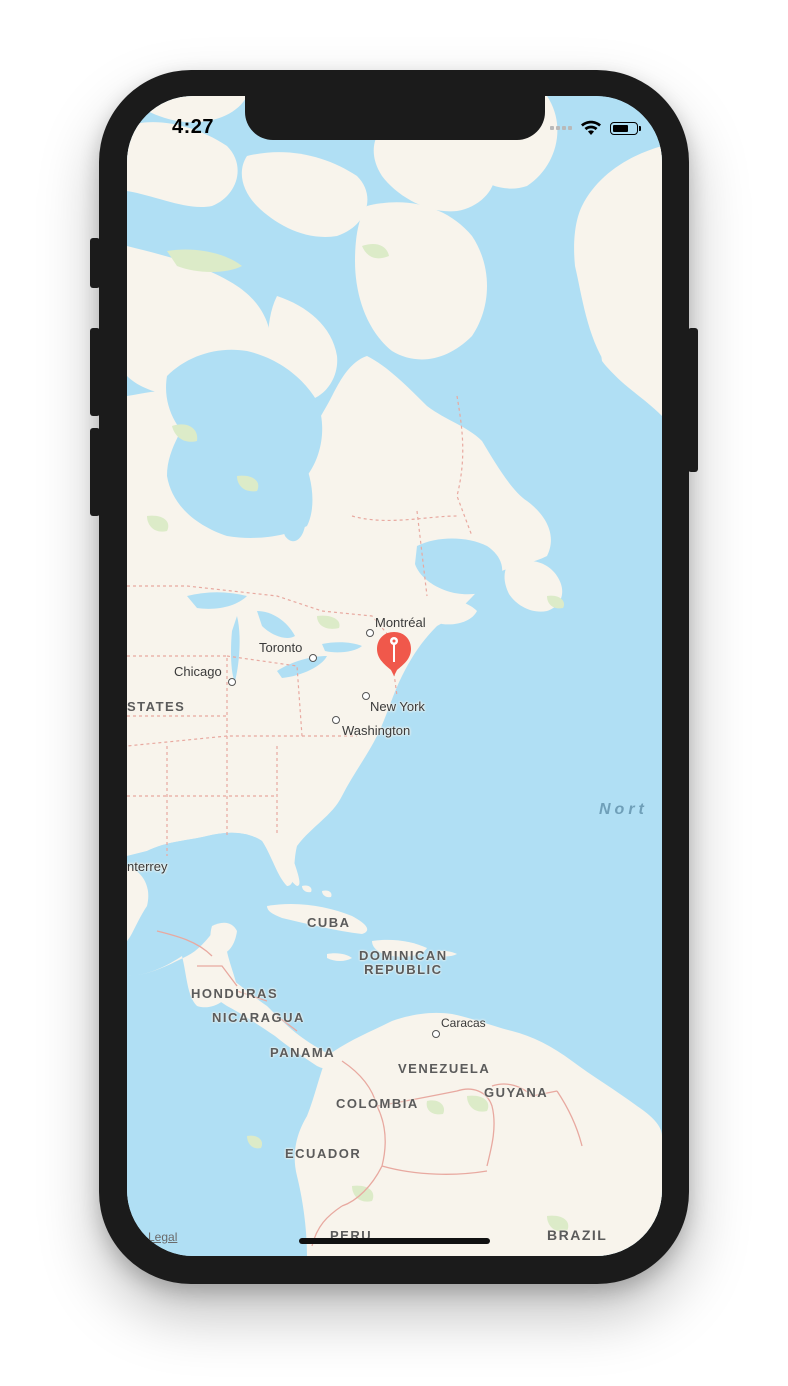 The height and width of the screenshot is (1386, 788). What do you see at coordinates (232, 682) in the screenshot?
I see `city-dot-chicago` at bounding box center [232, 682].